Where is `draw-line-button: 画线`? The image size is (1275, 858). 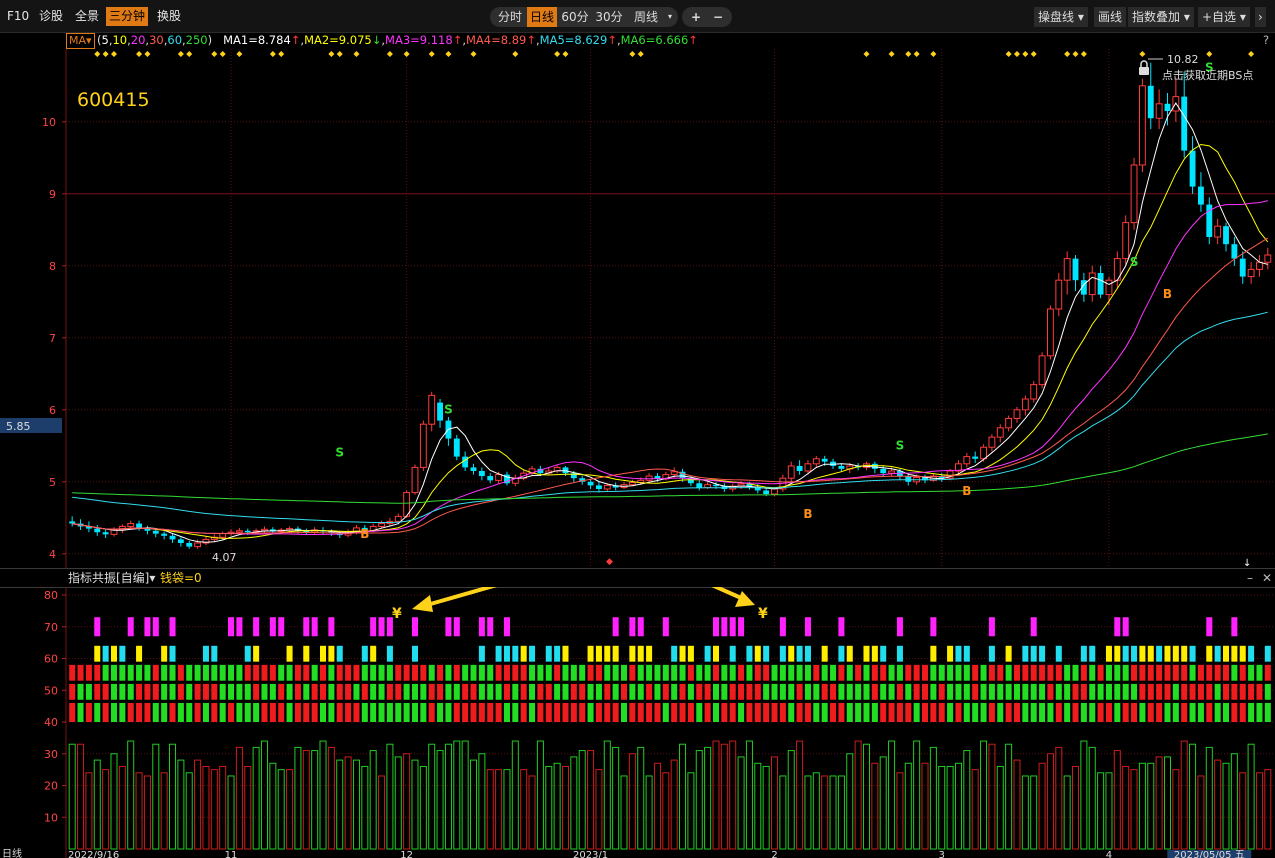 draw-line-button: 画线 is located at coordinates (1110, 17).